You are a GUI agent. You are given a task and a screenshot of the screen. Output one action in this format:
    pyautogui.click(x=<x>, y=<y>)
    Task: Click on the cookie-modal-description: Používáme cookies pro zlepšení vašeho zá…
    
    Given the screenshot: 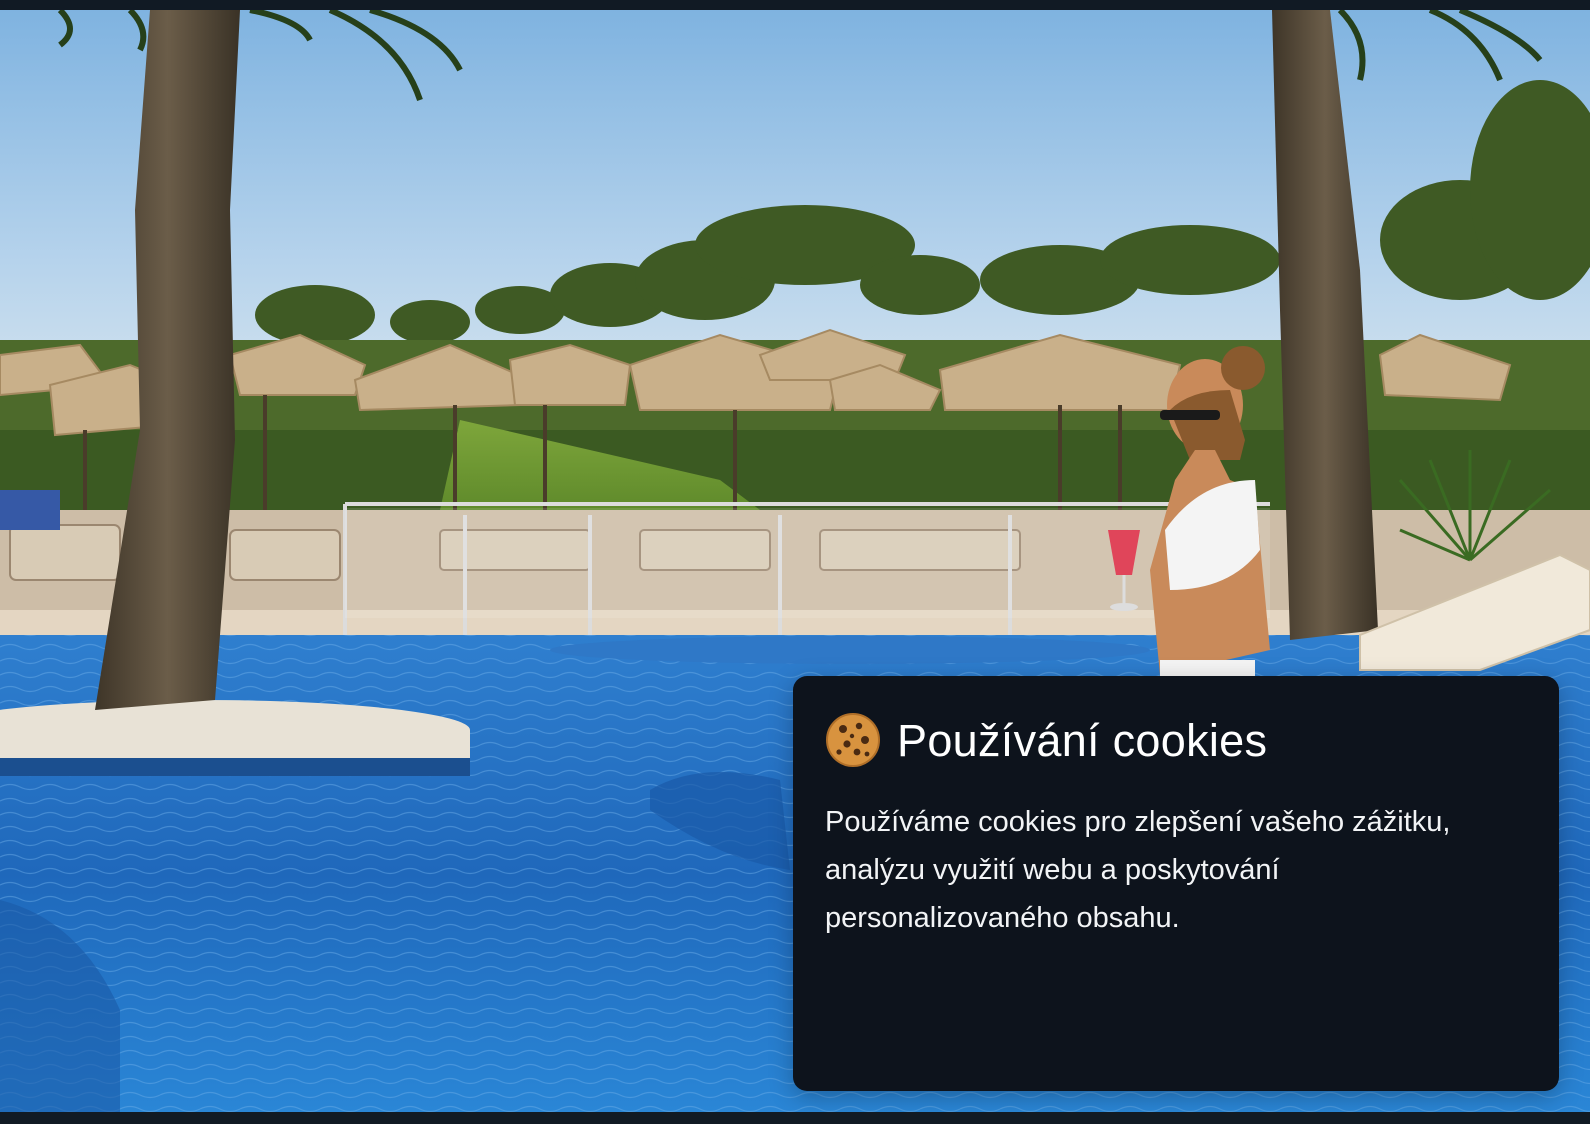 What is the action you would take?
    pyautogui.click(x=1138, y=870)
    